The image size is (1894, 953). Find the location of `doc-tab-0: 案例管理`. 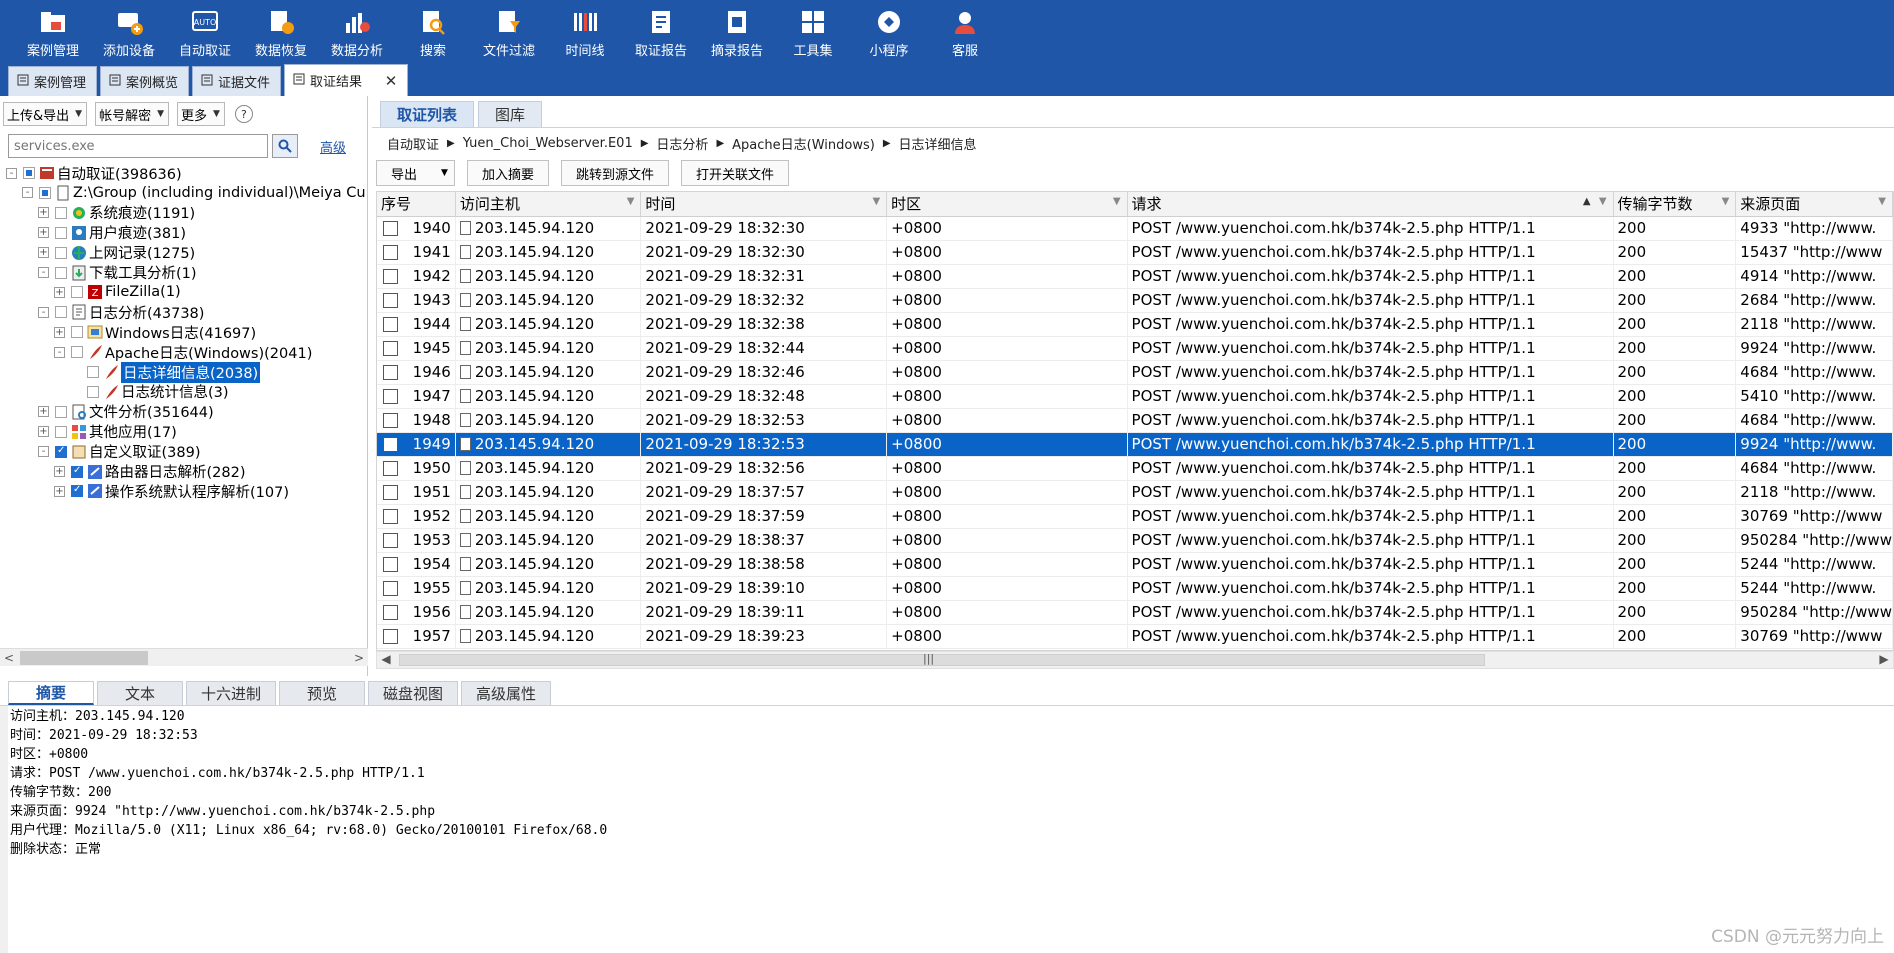

doc-tab-0: 案例管理 is located at coordinates (53, 81).